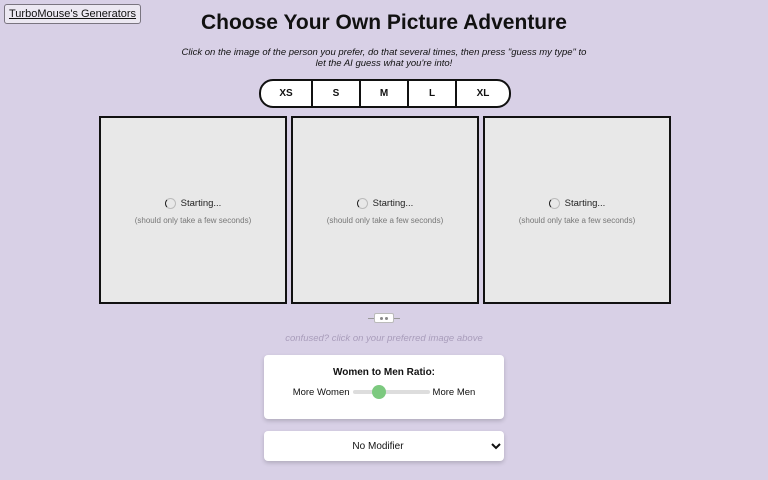  I want to click on ratio-slider, so click(391, 392).